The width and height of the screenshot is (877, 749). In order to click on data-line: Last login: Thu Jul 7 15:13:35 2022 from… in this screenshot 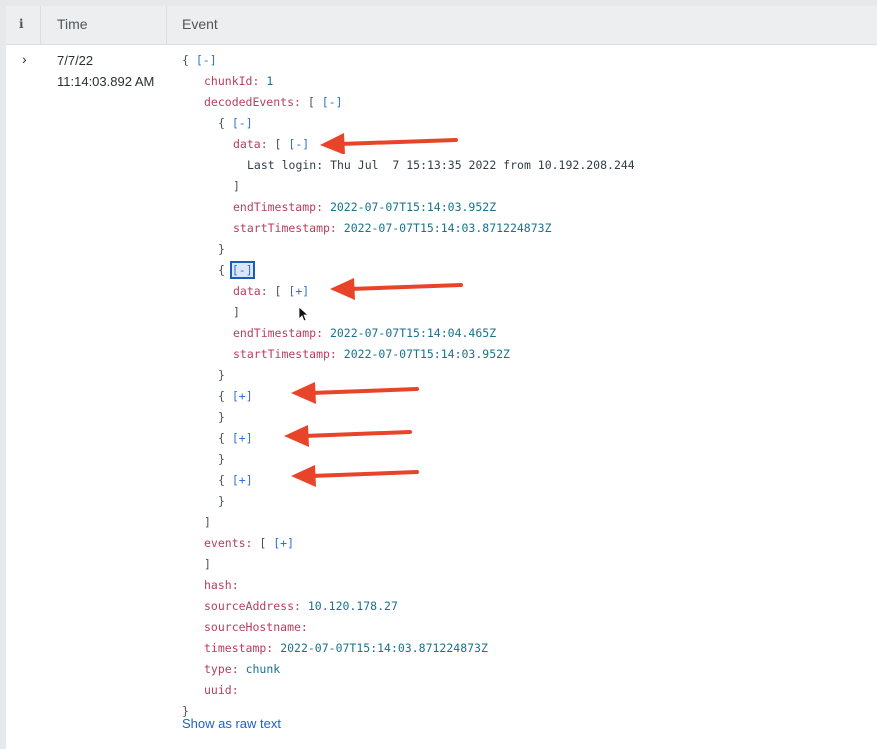, I will do `click(441, 165)`.